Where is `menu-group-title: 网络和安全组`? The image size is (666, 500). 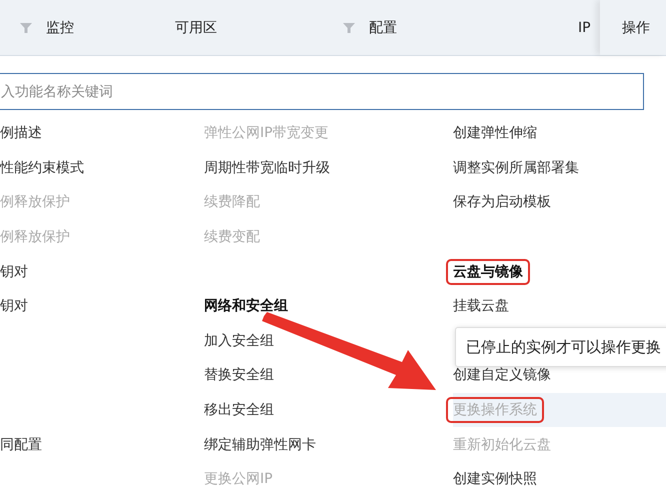 menu-group-title: 网络和安全组 is located at coordinates (246, 306).